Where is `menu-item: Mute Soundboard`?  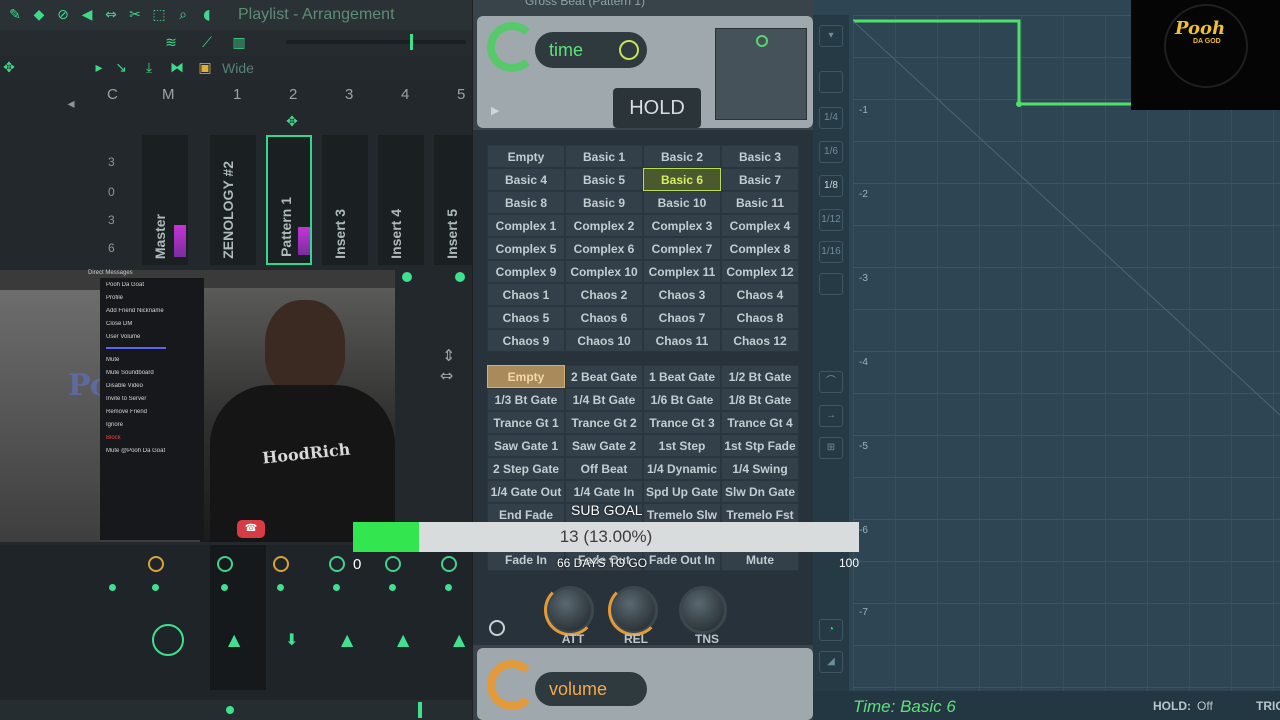 menu-item: Mute Soundboard is located at coordinates (152, 373).